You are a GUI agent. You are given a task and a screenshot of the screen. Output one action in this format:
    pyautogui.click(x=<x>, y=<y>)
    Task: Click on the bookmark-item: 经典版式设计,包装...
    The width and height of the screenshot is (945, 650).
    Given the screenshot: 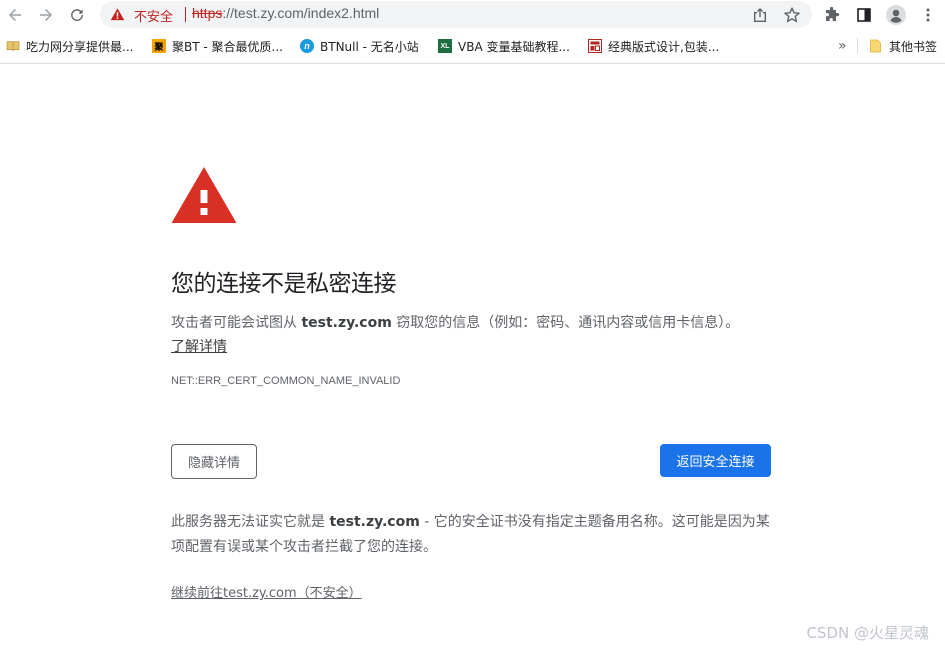 What is the action you would take?
    pyautogui.click(x=653, y=46)
    